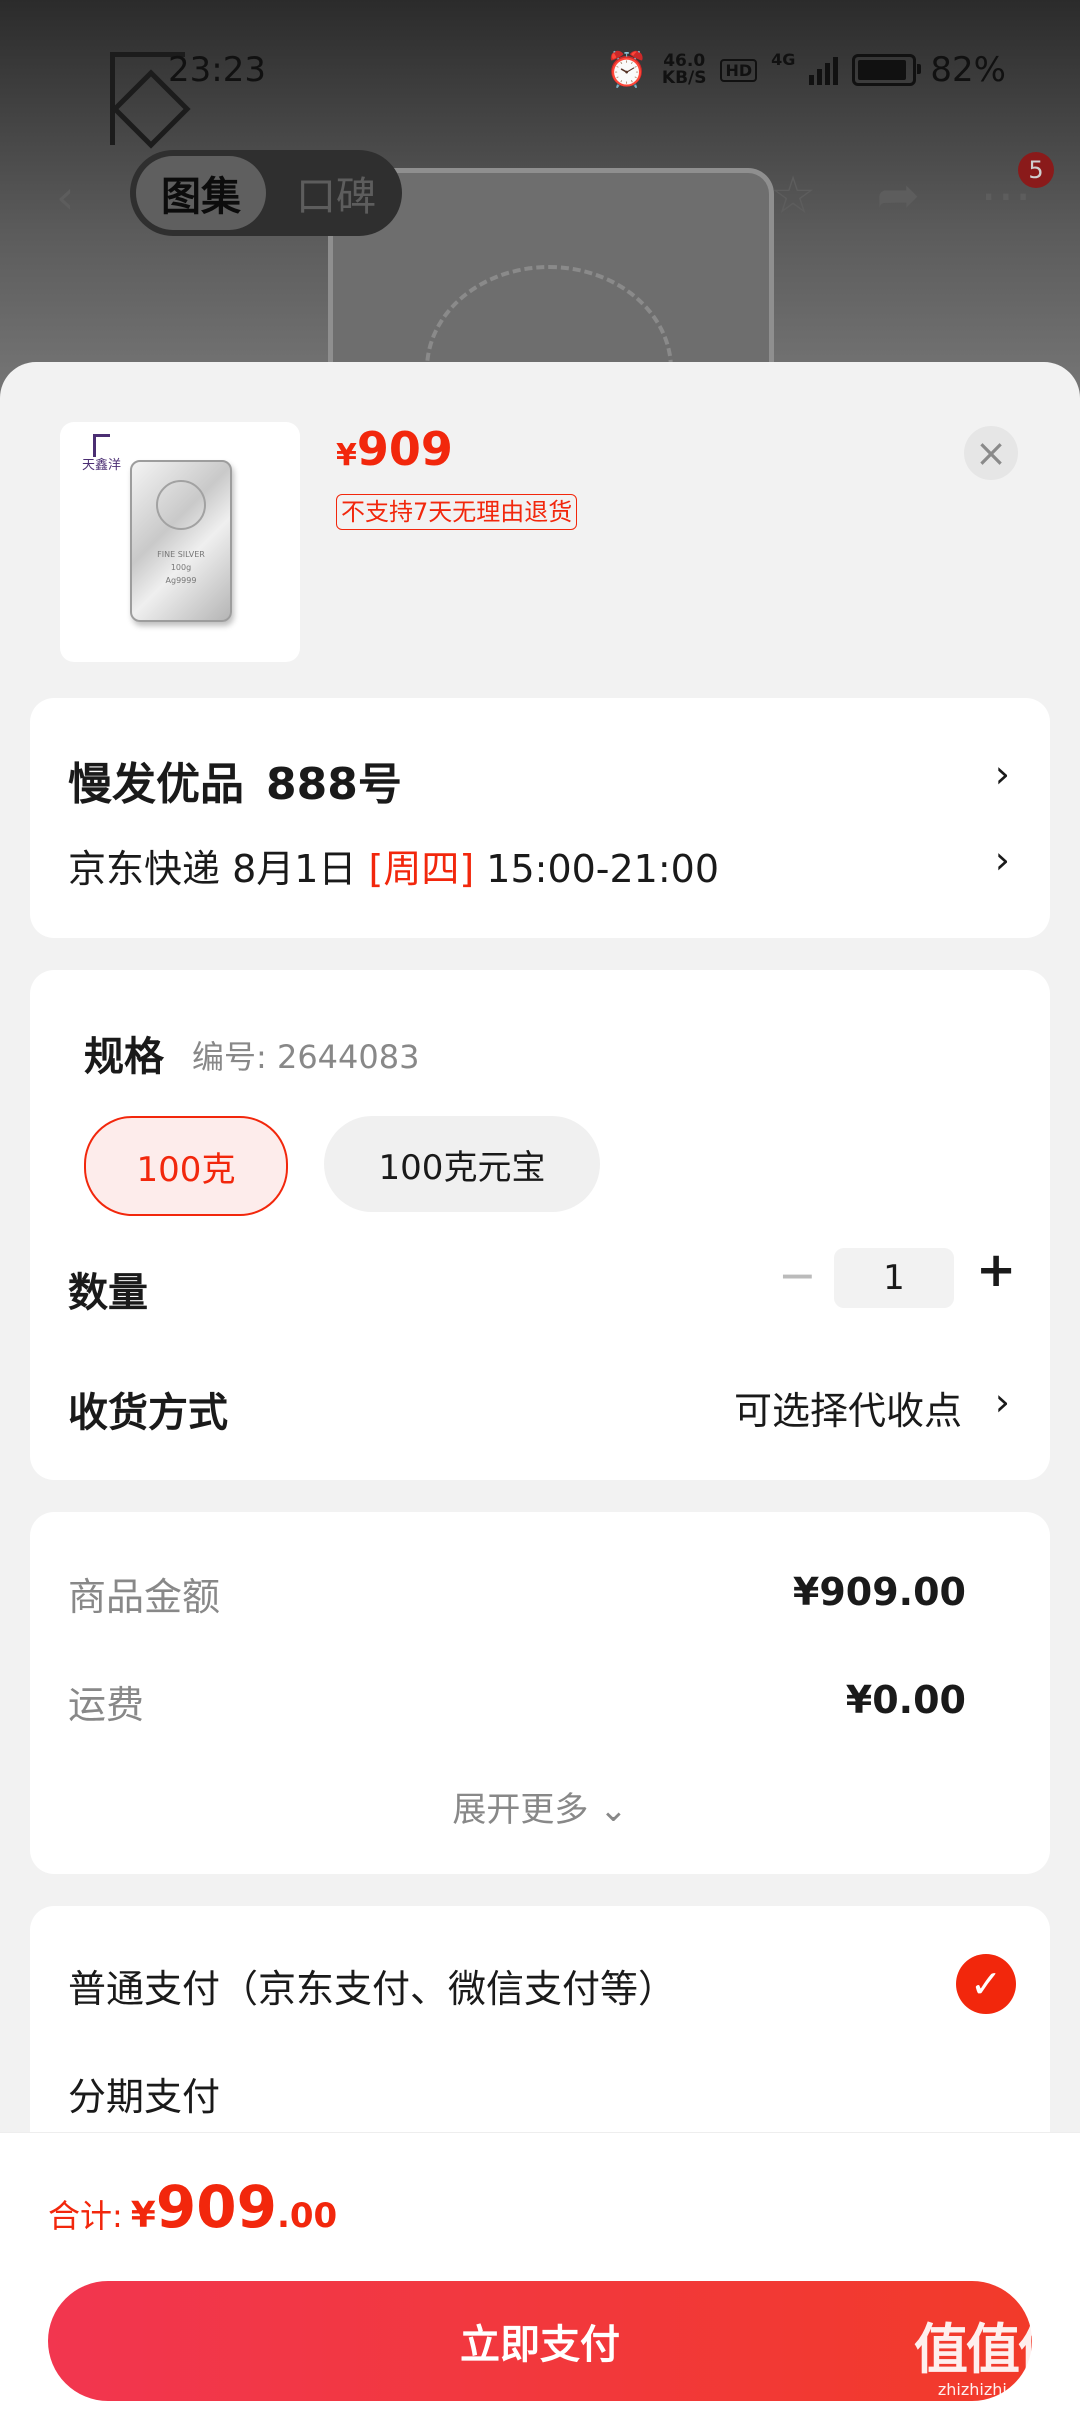 This screenshot has width=1080, height=2412. What do you see at coordinates (797, 1275) in the screenshot?
I see `quantity-minus-button: −` at bounding box center [797, 1275].